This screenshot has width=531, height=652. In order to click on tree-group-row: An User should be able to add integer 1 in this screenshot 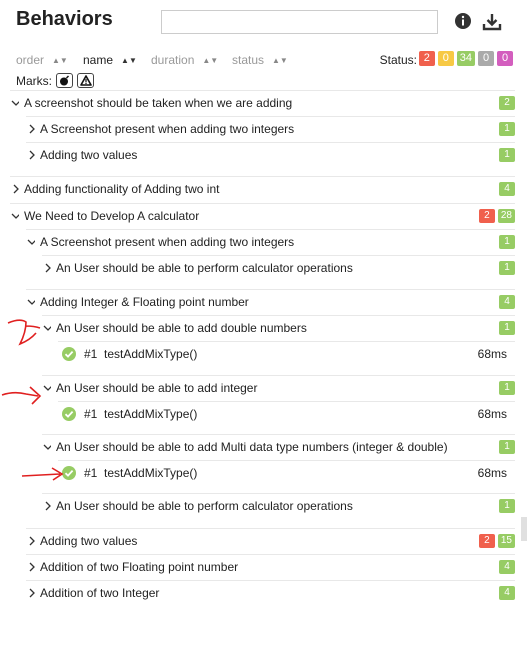, I will do `click(257, 388)`.